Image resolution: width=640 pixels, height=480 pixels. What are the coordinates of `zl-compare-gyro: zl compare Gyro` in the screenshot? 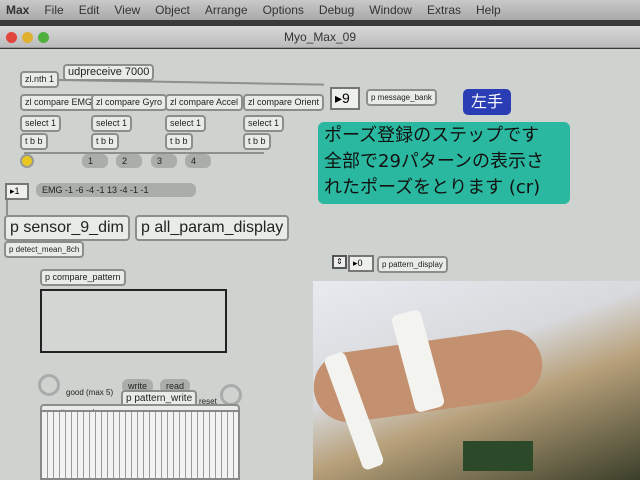 It's located at (129, 102).